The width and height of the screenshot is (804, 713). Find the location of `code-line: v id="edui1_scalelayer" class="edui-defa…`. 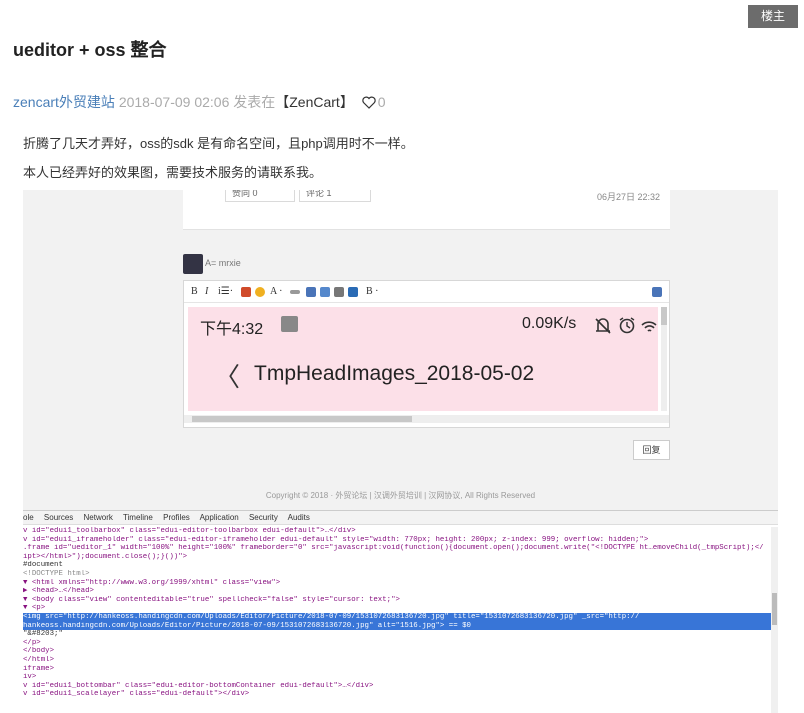

code-line: v id="edui1_scalelayer" class="edui-defa… is located at coordinates (136, 694).